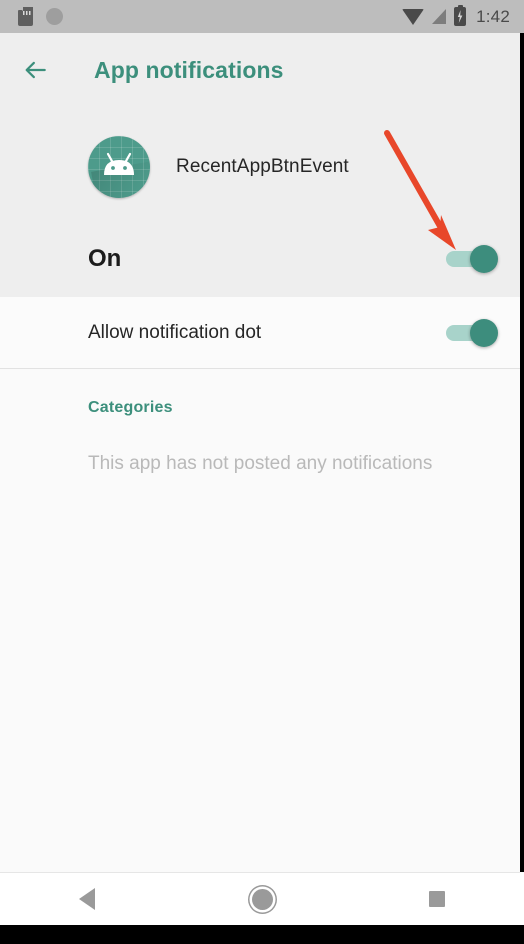 The width and height of the screenshot is (524, 944). I want to click on square-recents-icon, so click(436, 899).